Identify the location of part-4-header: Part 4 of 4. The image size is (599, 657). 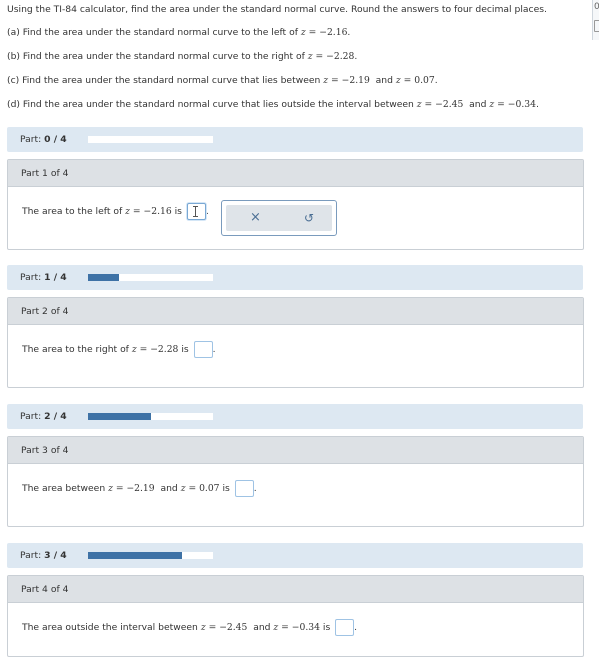
(295, 589).